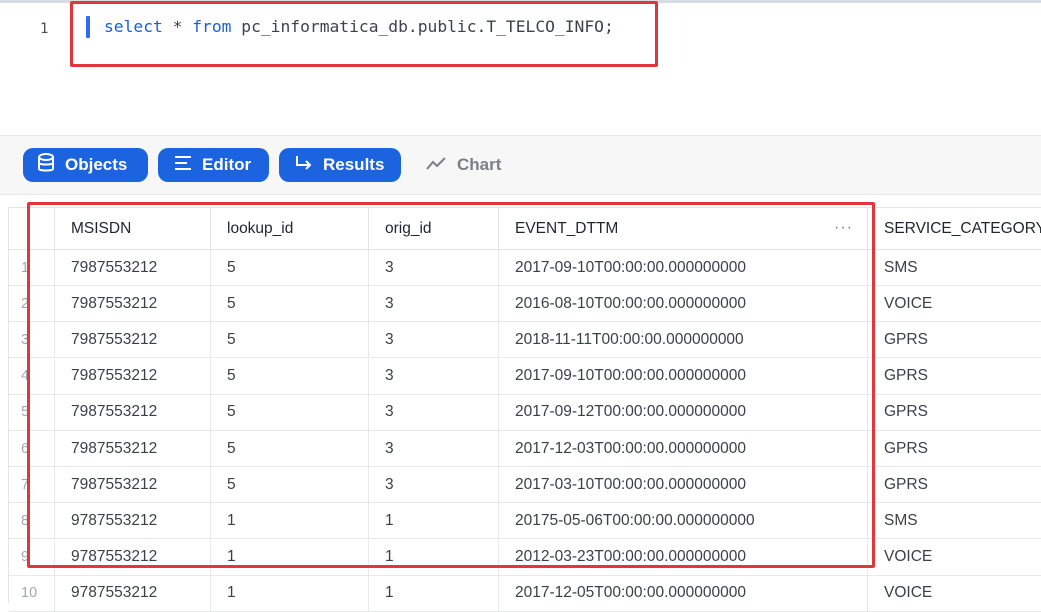  Describe the element at coordinates (479, 164) in the screenshot. I see `chart-label: Chart` at that location.